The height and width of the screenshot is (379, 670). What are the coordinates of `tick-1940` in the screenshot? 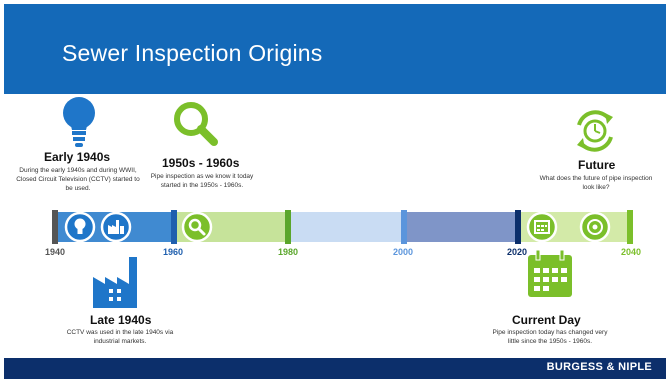 It's located at (55, 227).